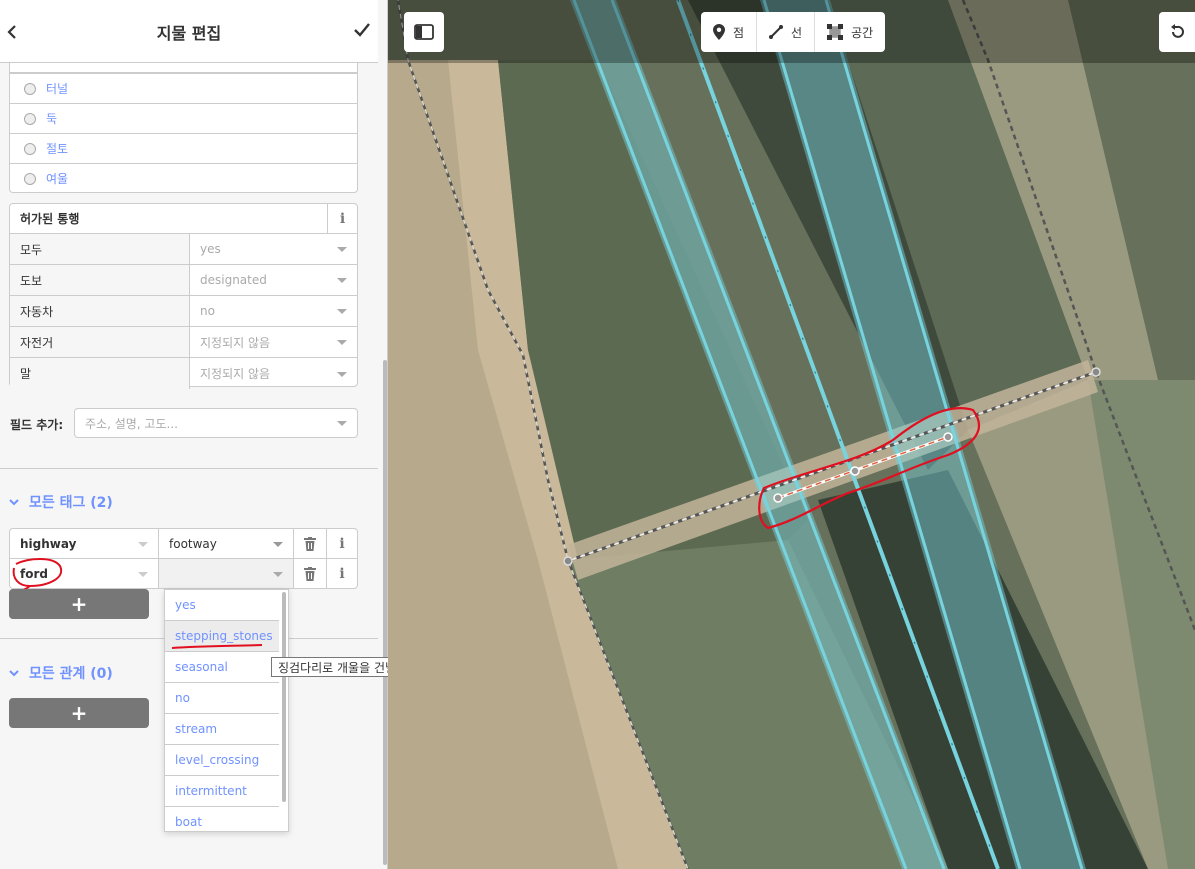  I want to click on divider, so click(189, 468).